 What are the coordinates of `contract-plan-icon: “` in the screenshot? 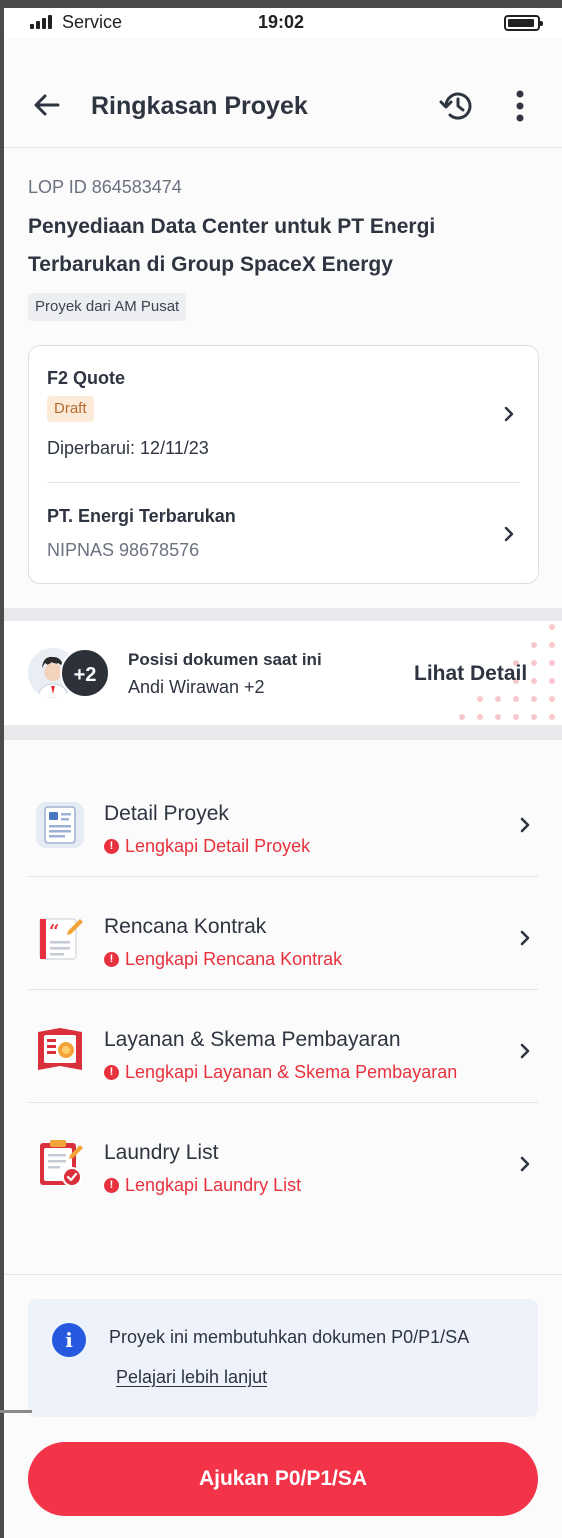 It's located at (61, 939).